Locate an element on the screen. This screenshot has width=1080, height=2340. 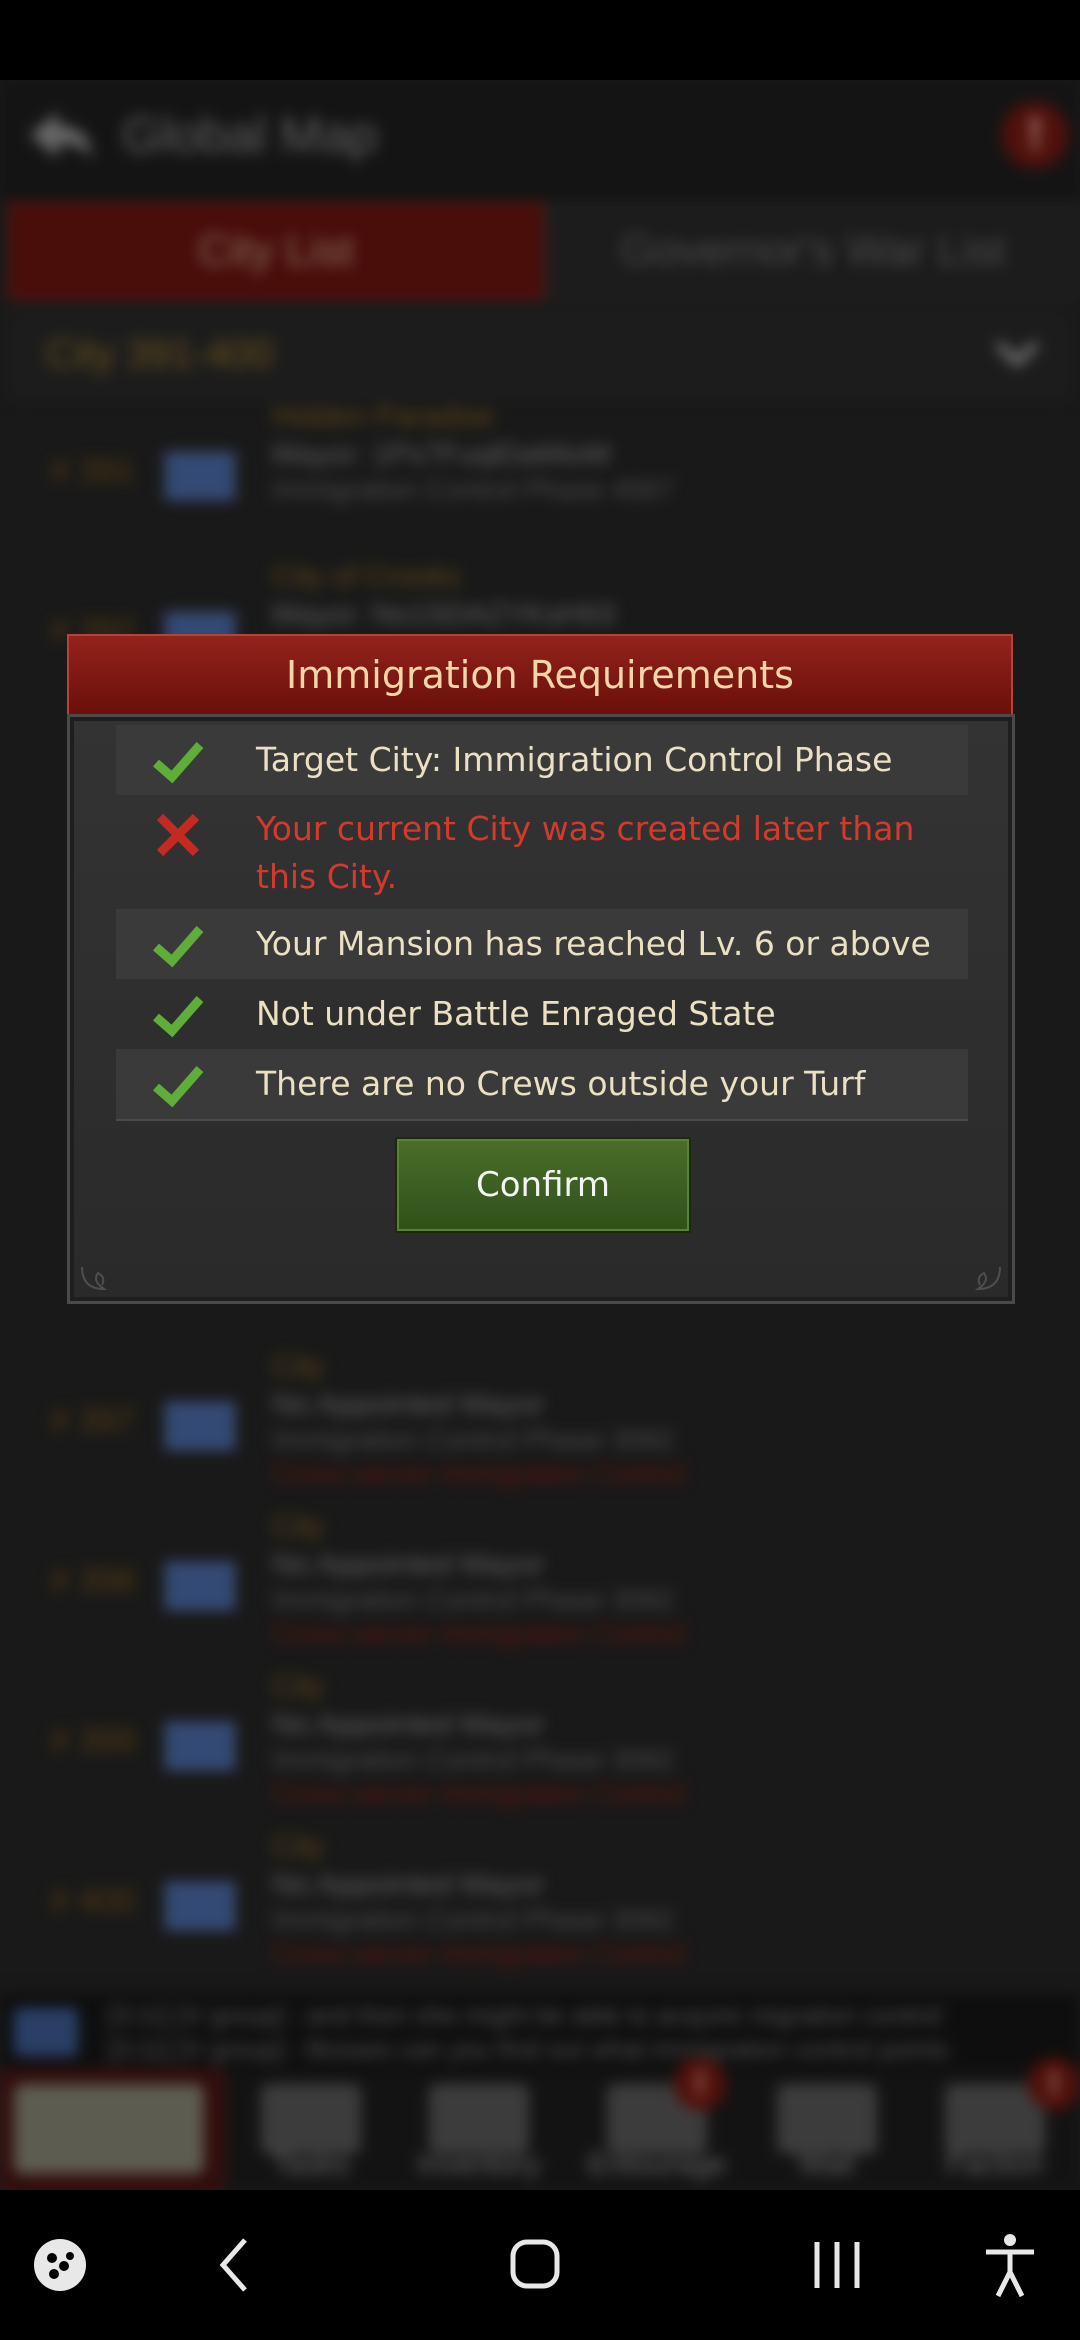
dialog-title: Immigration Requirements is located at coordinates (540, 675).